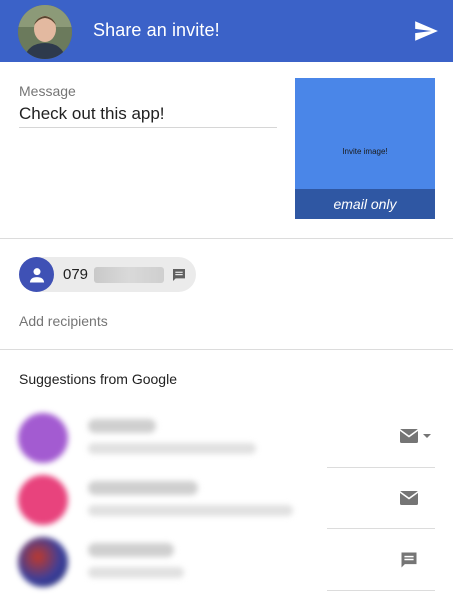  What do you see at coordinates (409, 500) in the screenshot?
I see `email-icon` at bounding box center [409, 500].